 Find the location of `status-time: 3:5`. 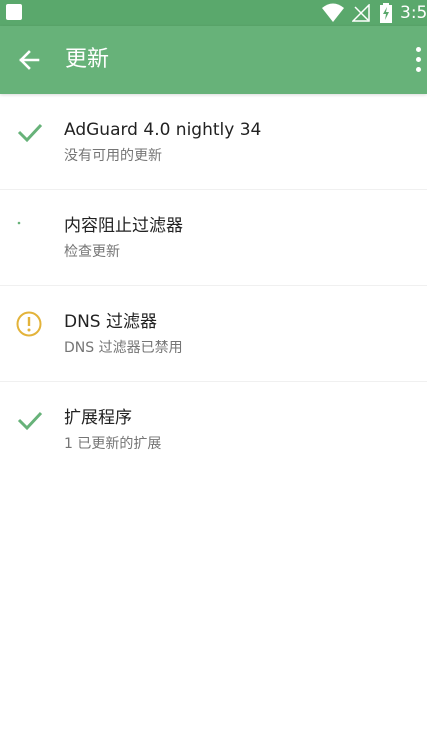

status-time: 3:5 is located at coordinates (413, 13).